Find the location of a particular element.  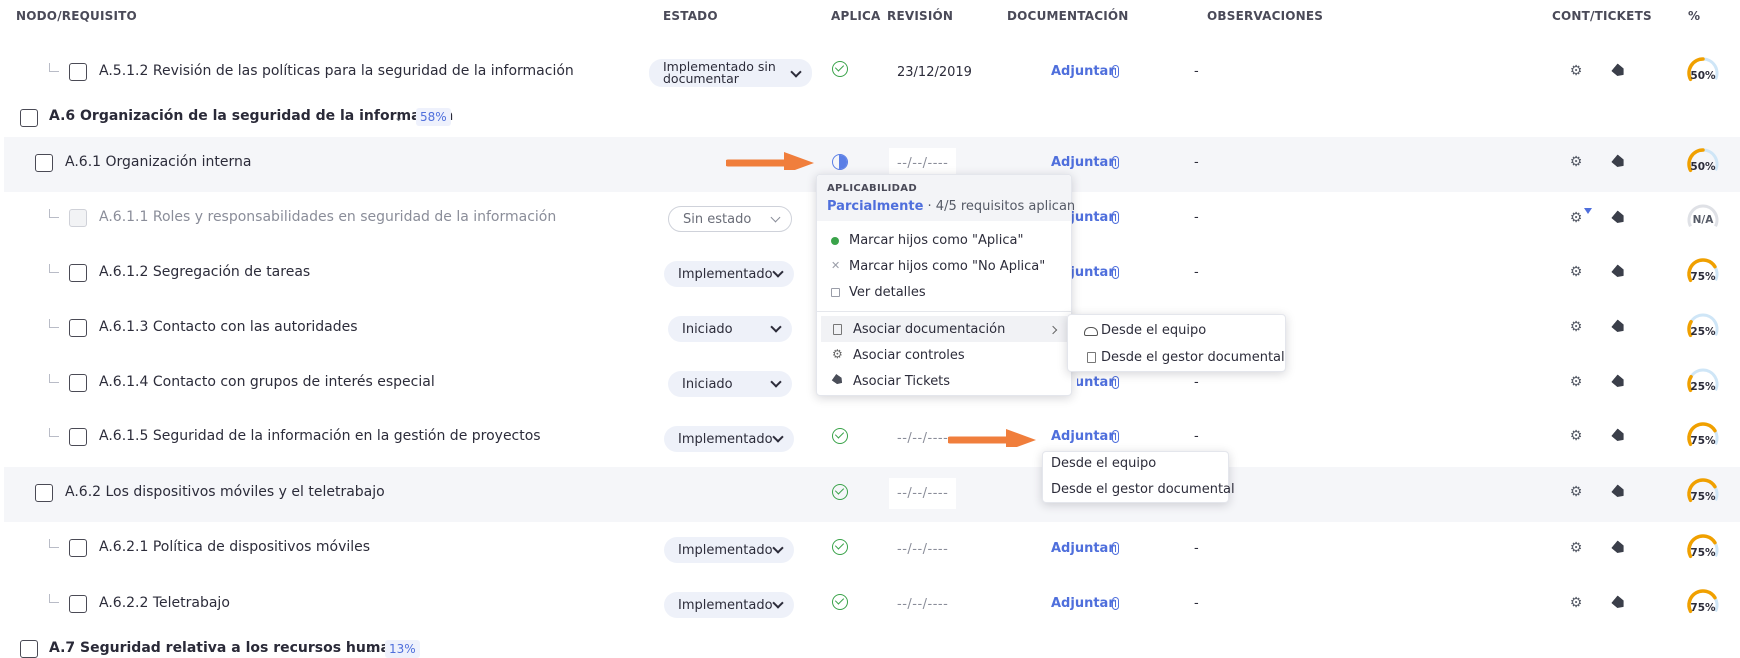

gear-icon: ⚙ is located at coordinates (837, 354).